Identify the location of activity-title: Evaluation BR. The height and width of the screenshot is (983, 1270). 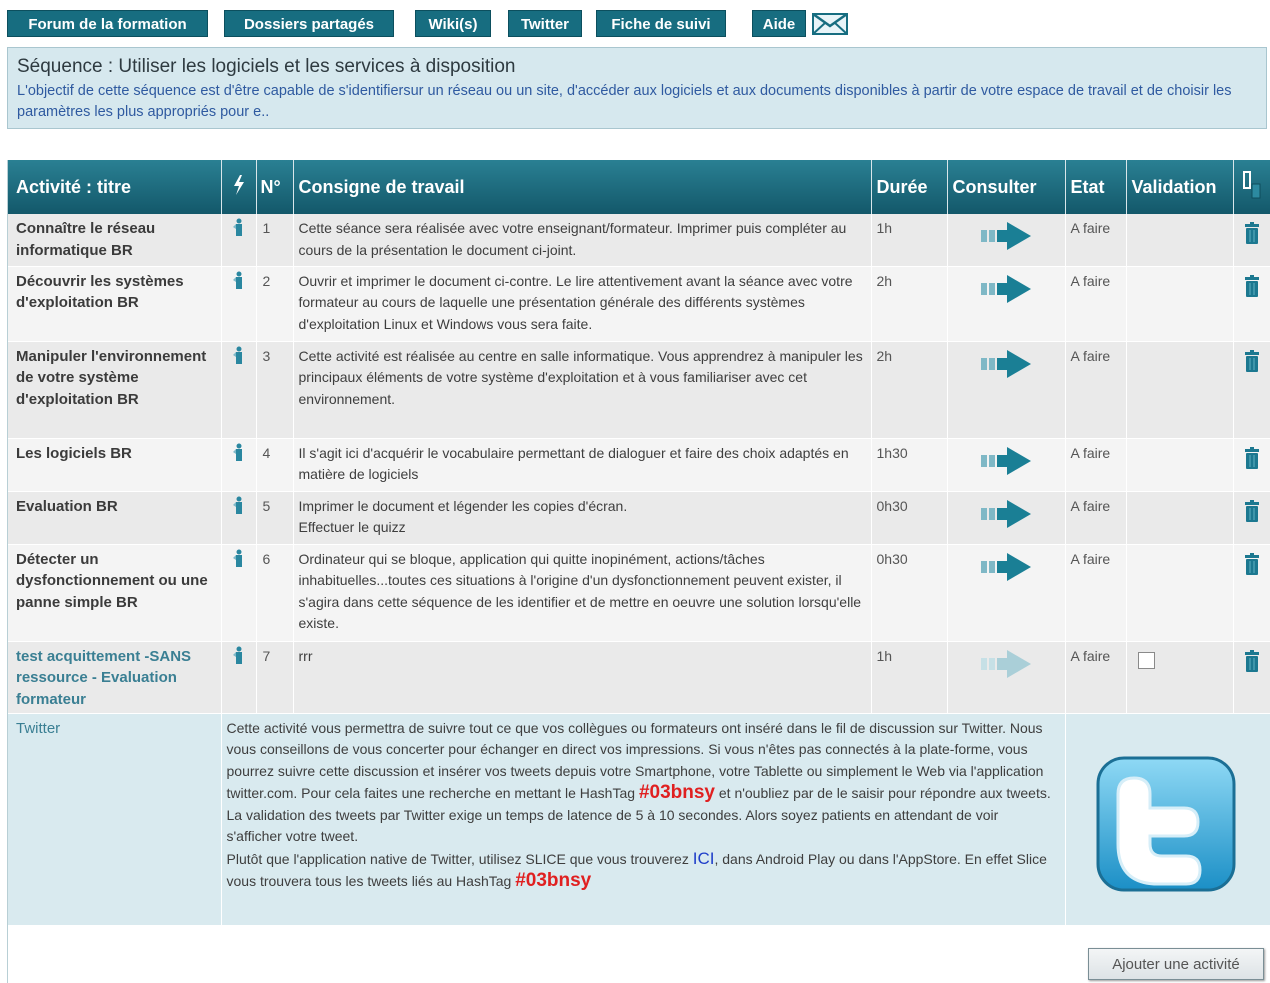
(115, 518).